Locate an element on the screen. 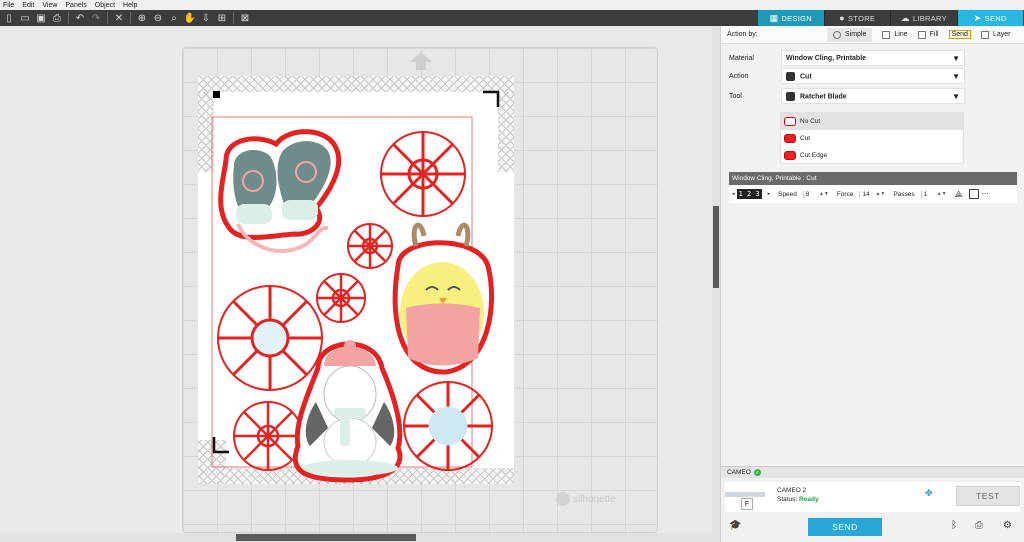 The width and height of the screenshot is (1024, 542). force-value: 14 is located at coordinates (866, 194).